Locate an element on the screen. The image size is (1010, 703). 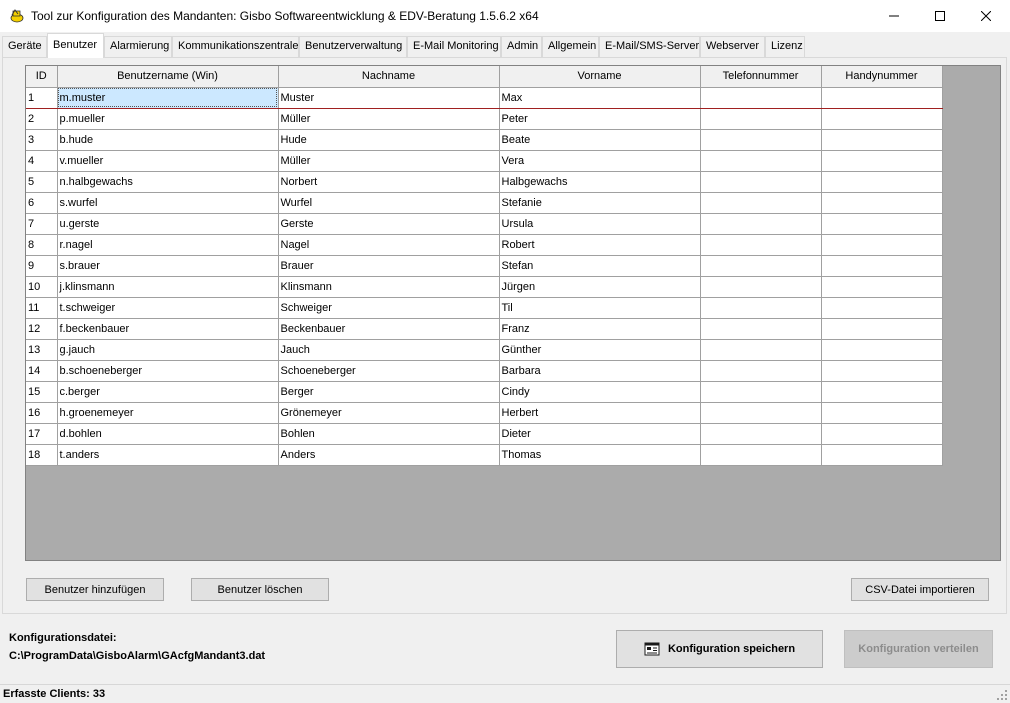
cell-firstname: Günther is located at coordinates (600, 350).